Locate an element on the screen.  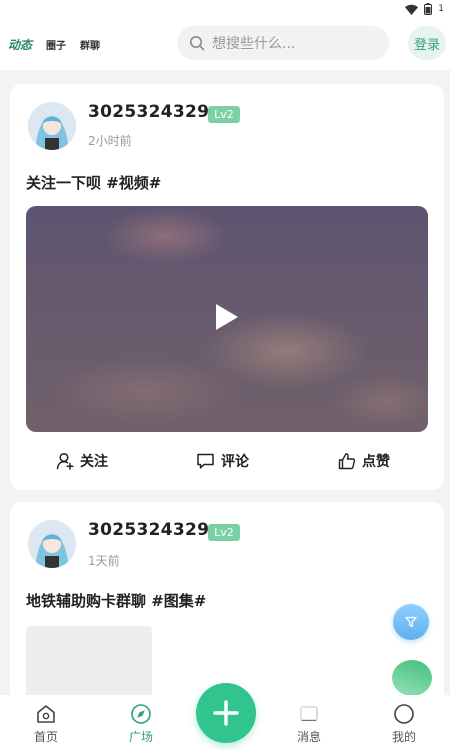
status-bar: 1 is located at coordinates (225, 9).